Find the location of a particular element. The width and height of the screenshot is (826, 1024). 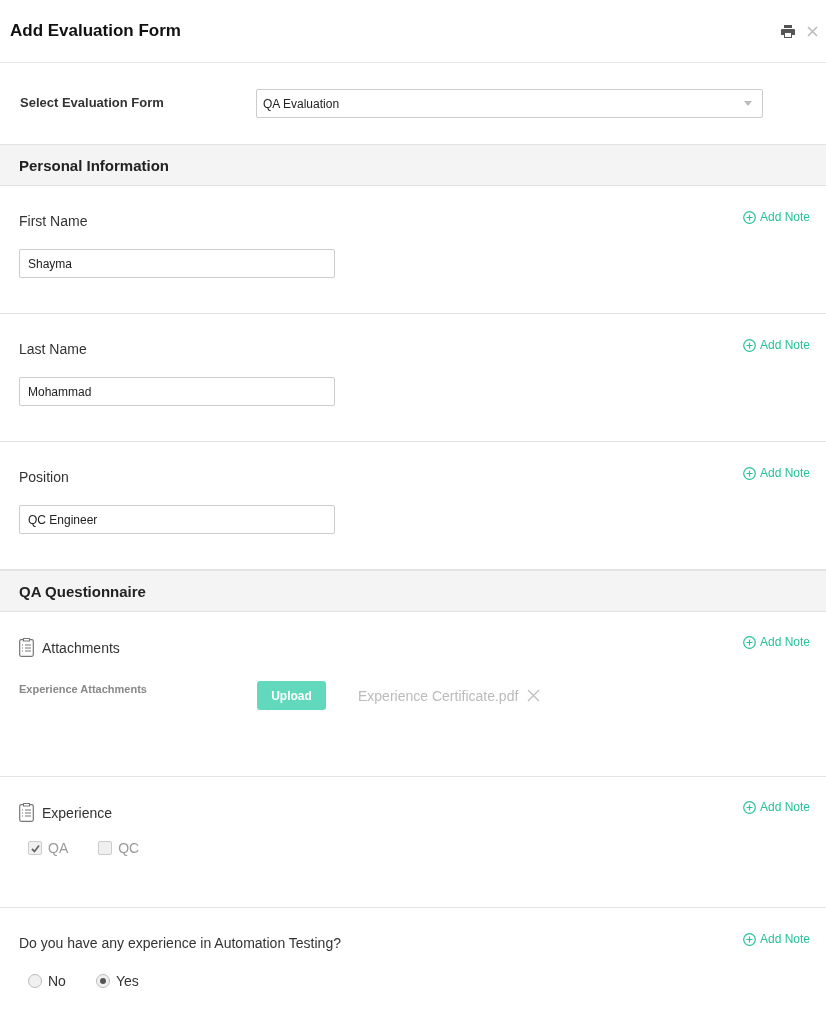

option-label: No is located at coordinates (57, 981).